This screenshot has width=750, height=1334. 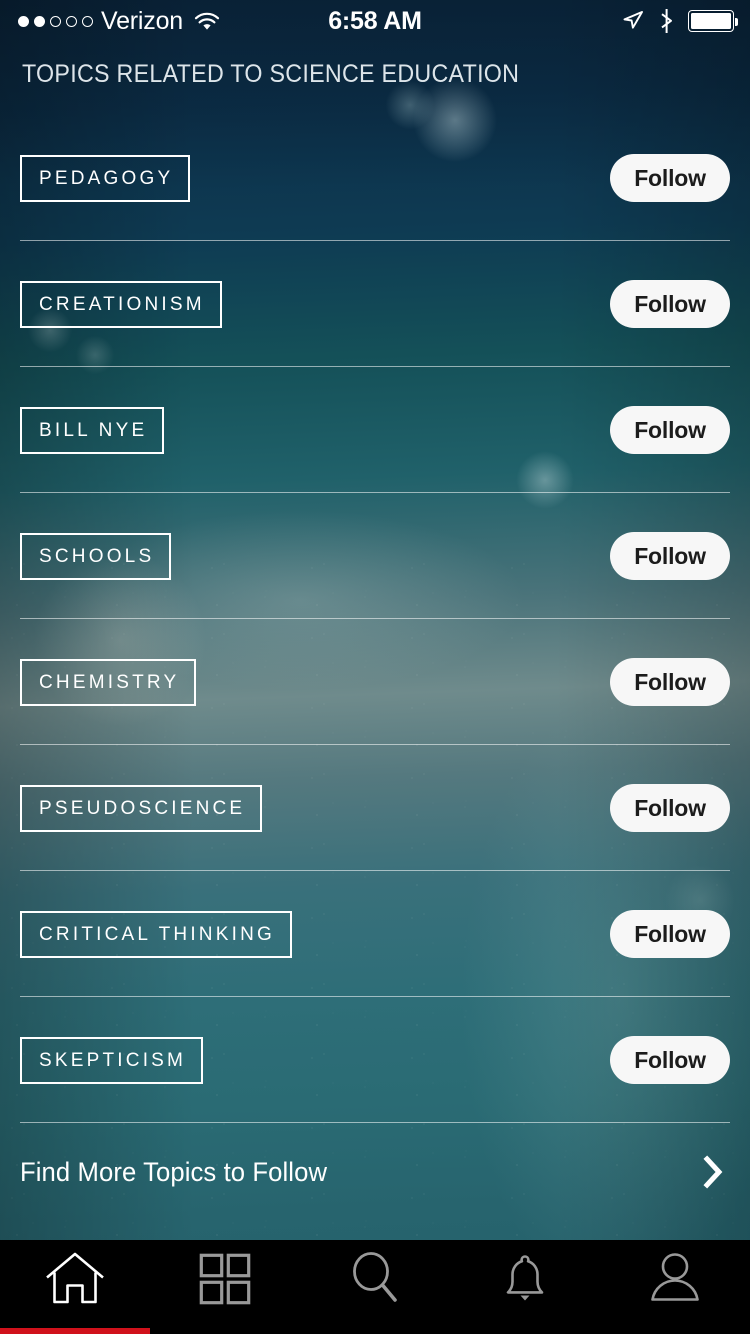 I want to click on bottom-tab-bar, so click(x=375, y=1287).